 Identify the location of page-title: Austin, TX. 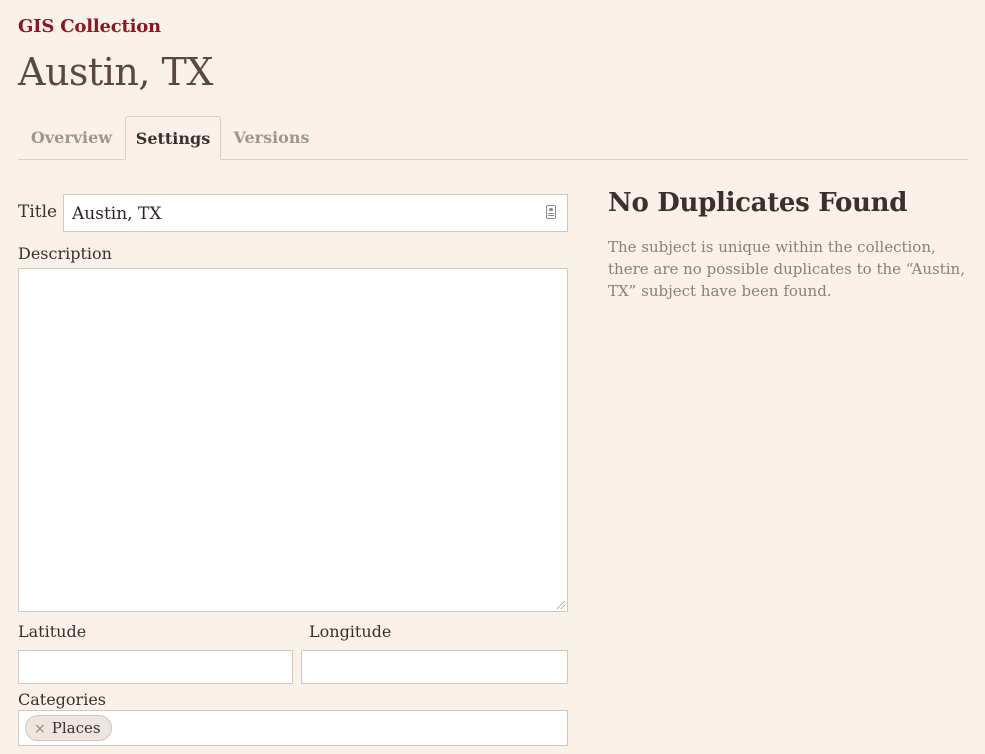
(115, 72).